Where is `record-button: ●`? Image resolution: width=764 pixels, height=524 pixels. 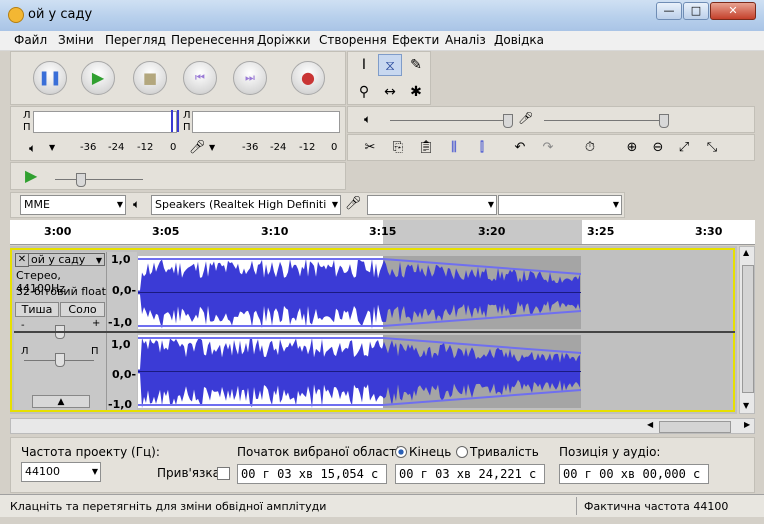 record-button: ● is located at coordinates (308, 78).